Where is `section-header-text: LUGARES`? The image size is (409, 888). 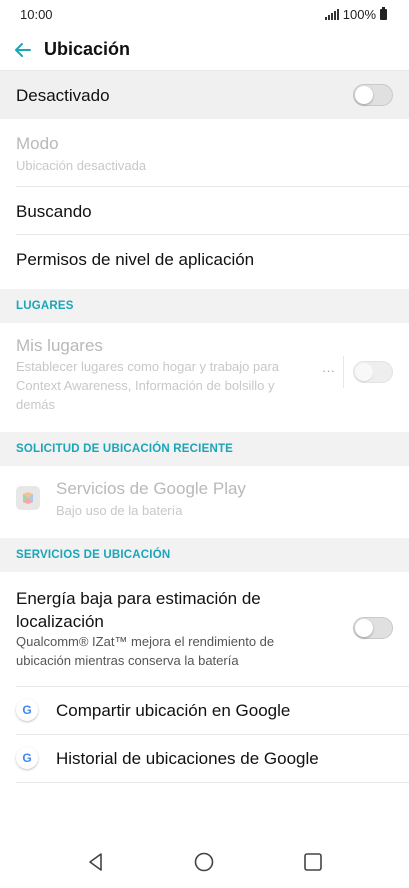
section-header-text: LUGARES is located at coordinates (45, 306).